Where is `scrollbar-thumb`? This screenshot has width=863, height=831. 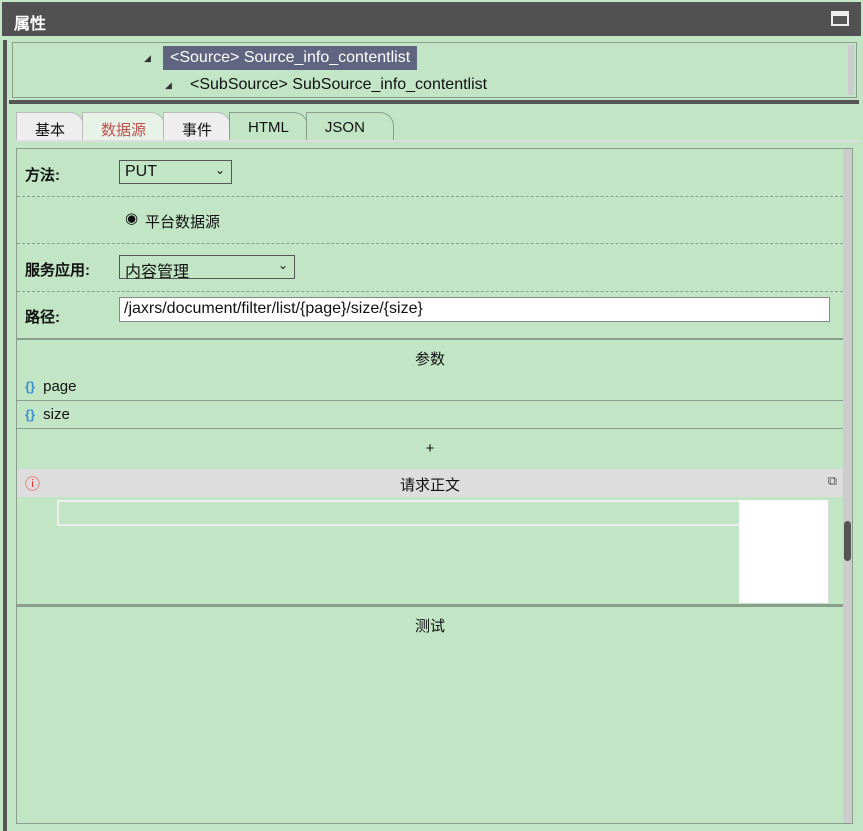
scrollbar-thumb is located at coordinates (847, 541).